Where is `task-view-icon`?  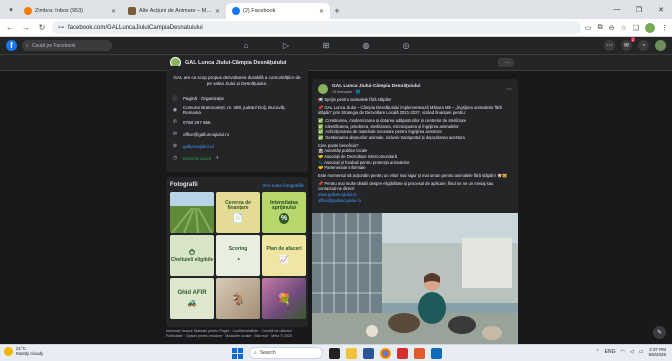
task-view-icon is located at coordinates (334, 353).